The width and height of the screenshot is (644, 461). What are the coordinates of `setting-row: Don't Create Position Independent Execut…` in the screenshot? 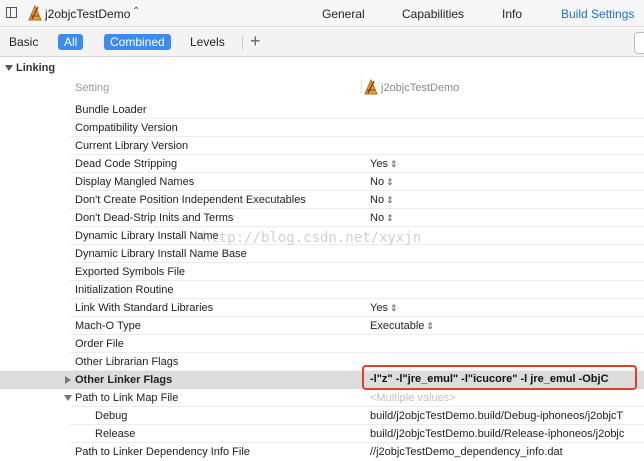 It's located at (322, 200).